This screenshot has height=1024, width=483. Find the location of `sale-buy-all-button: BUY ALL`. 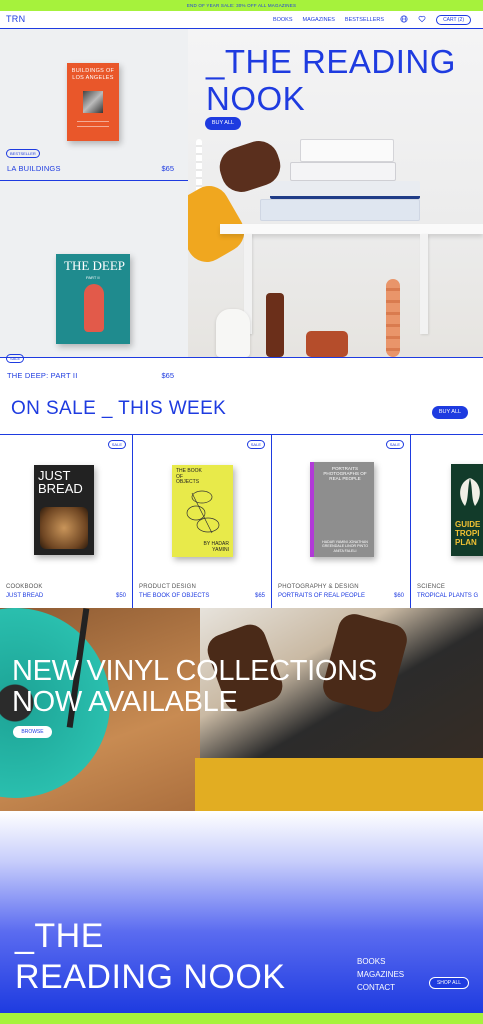

sale-buy-all-button: BUY ALL is located at coordinates (450, 412).